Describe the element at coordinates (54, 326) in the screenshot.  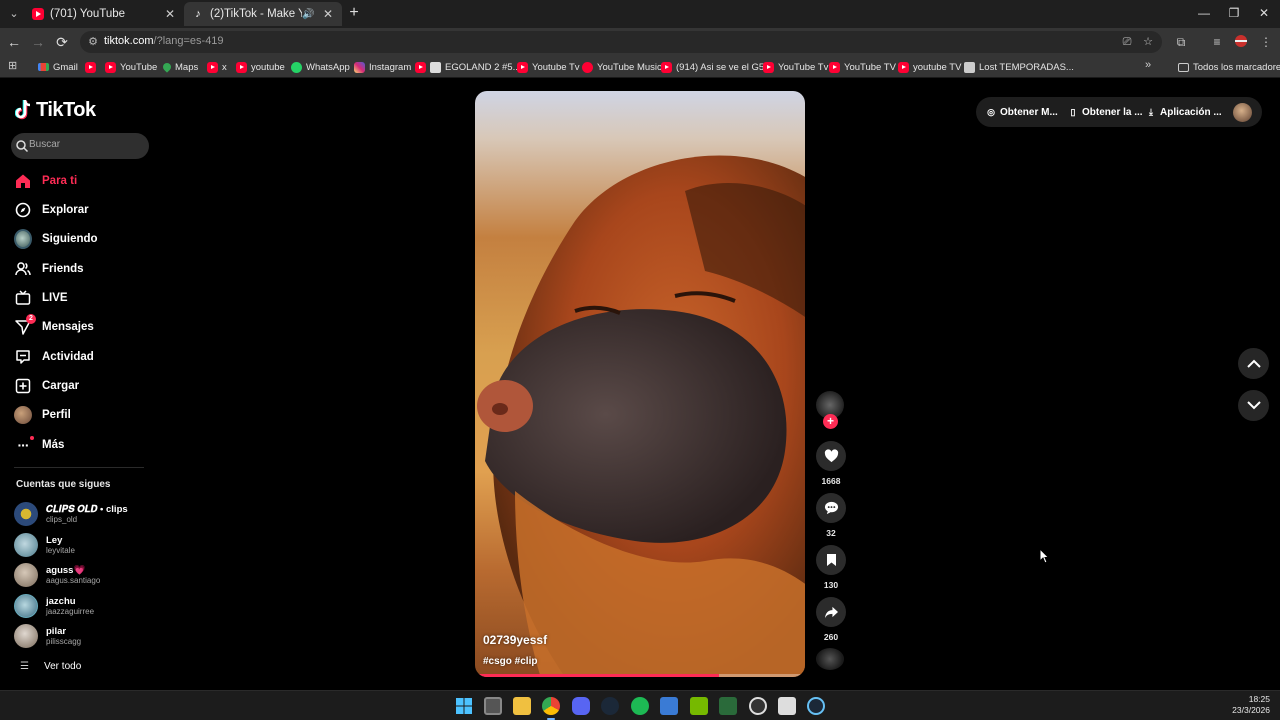
I see `nav-mensajes: 2 Mensajes` at that location.